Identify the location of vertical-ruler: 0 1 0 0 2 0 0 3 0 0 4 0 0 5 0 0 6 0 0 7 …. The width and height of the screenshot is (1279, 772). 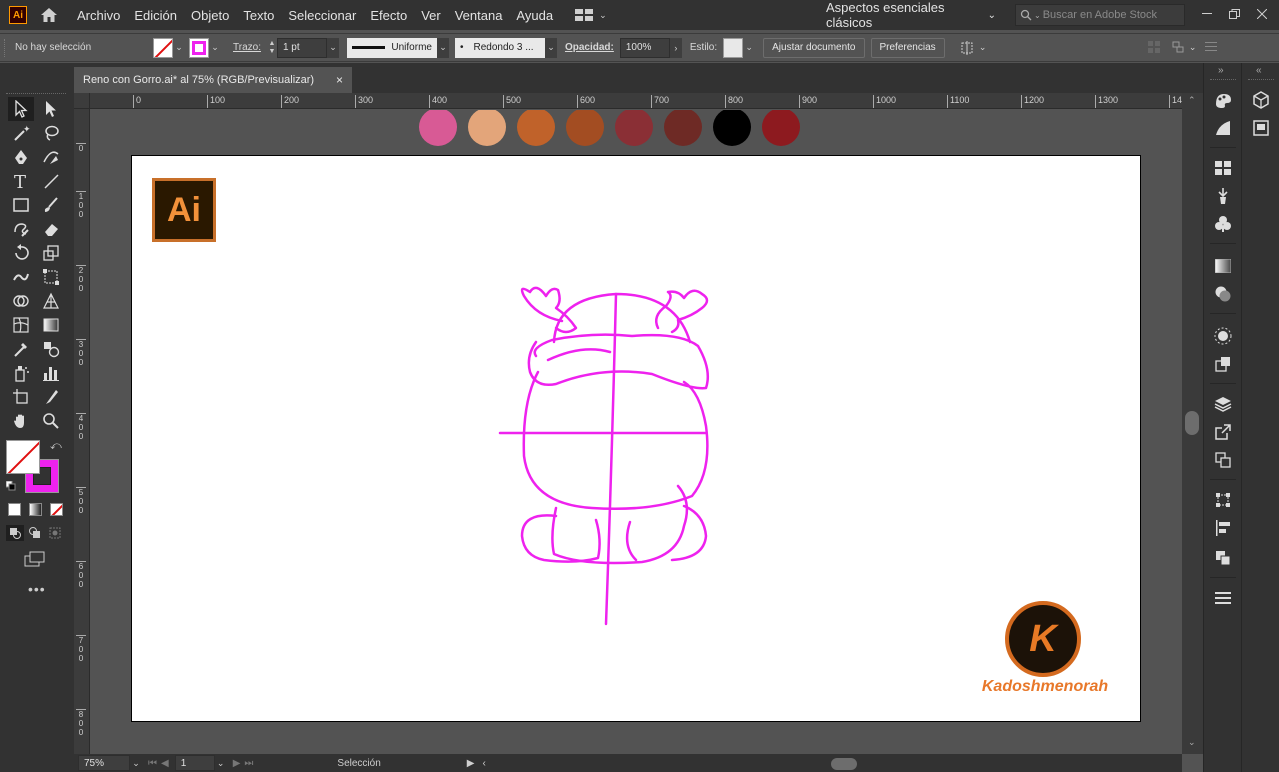
(82, 431).